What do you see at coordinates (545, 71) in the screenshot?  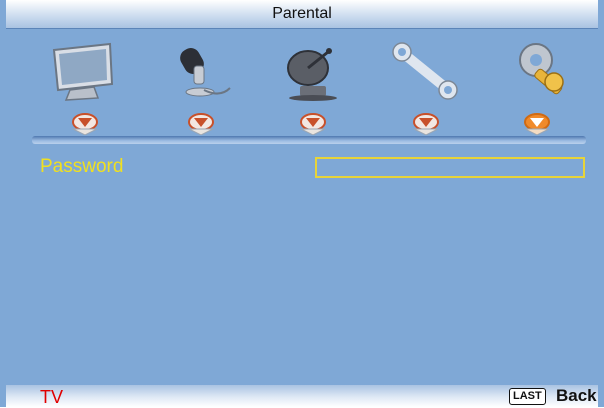 I see `parental-lock-menu-icon` at bounding box center [545, 71].